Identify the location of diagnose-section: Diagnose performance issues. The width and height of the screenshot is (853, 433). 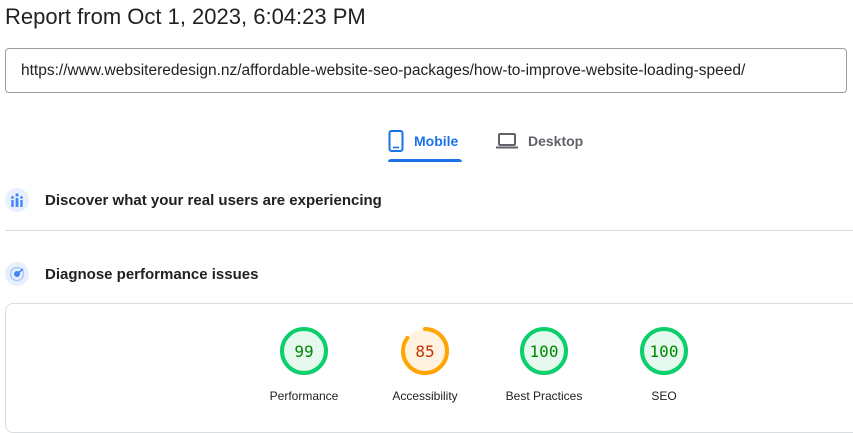
(131, 274).